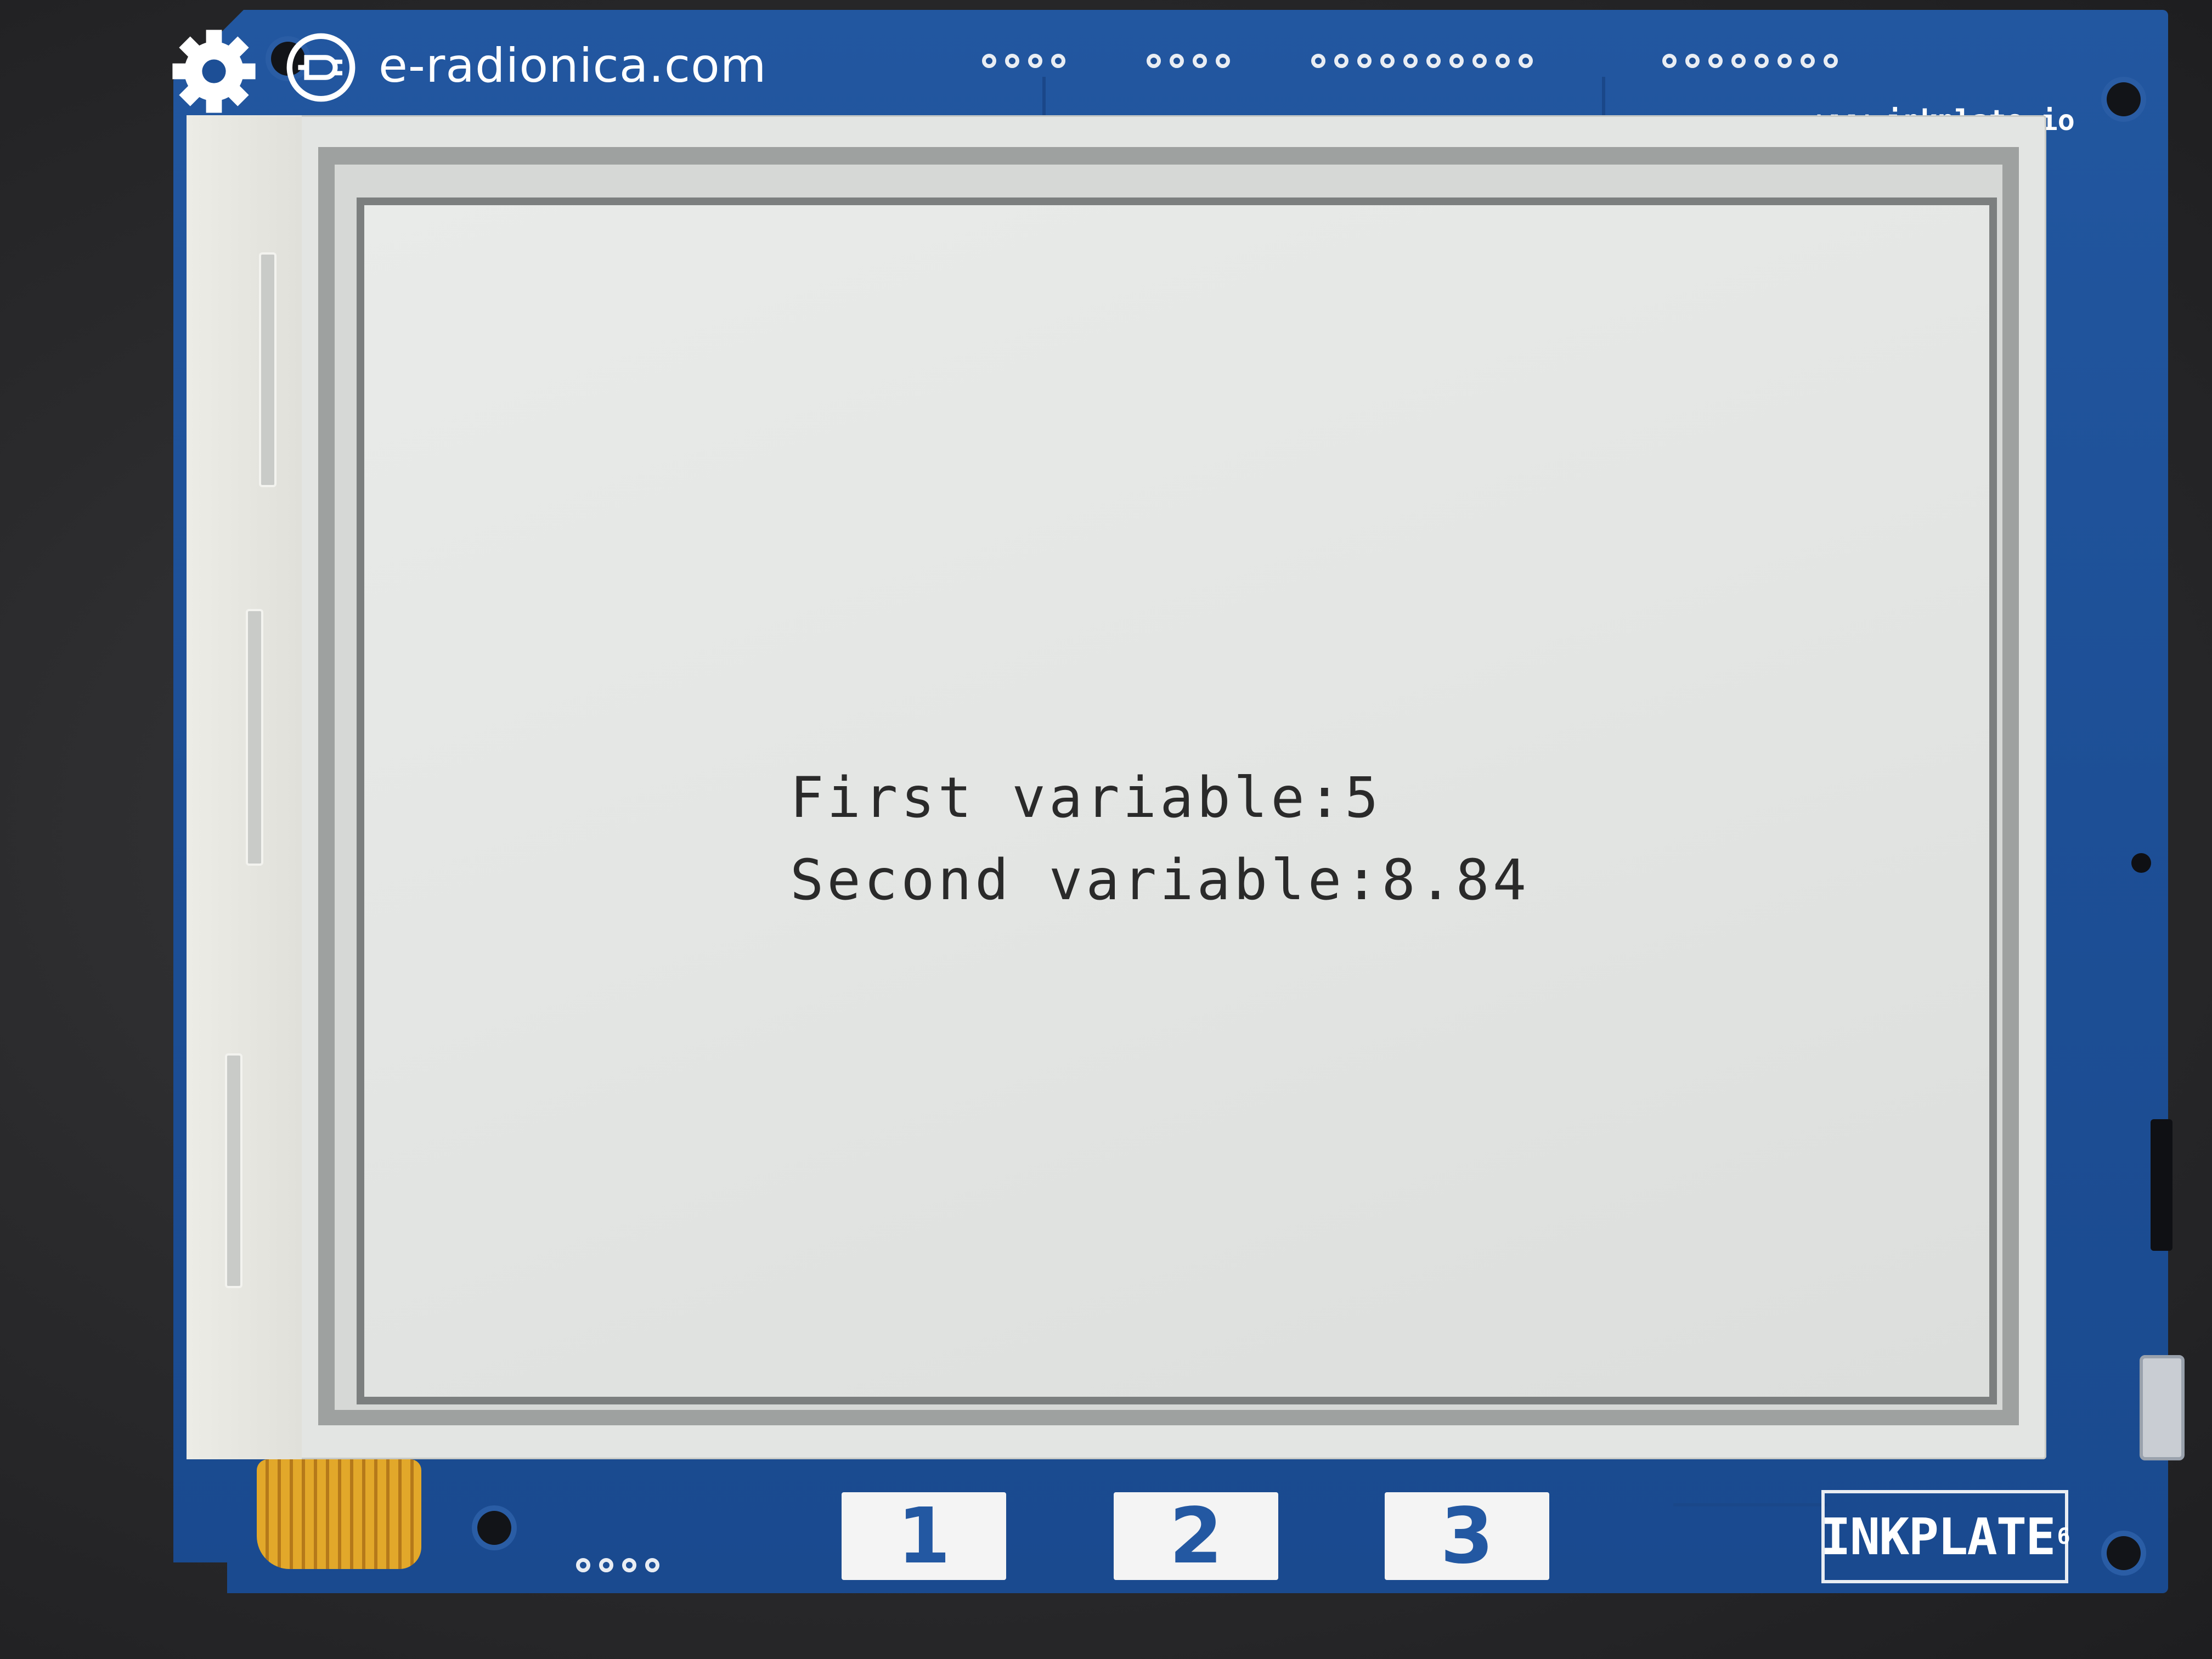  What do you see at coordinates (244, 787) in the screenshot?
I see `flex-tape` at bounding box center [244, 787].